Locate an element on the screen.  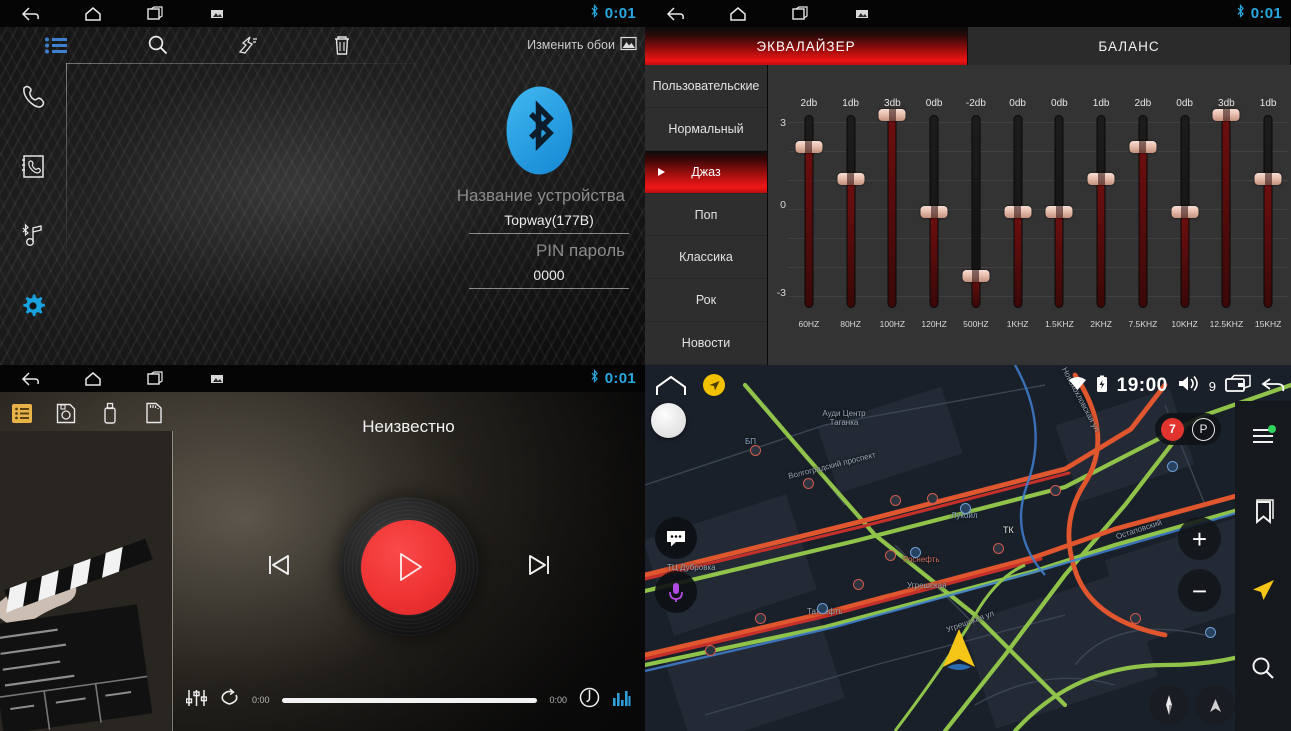
eq-band: 1db 80HZ is located at coordinates (851, 215).